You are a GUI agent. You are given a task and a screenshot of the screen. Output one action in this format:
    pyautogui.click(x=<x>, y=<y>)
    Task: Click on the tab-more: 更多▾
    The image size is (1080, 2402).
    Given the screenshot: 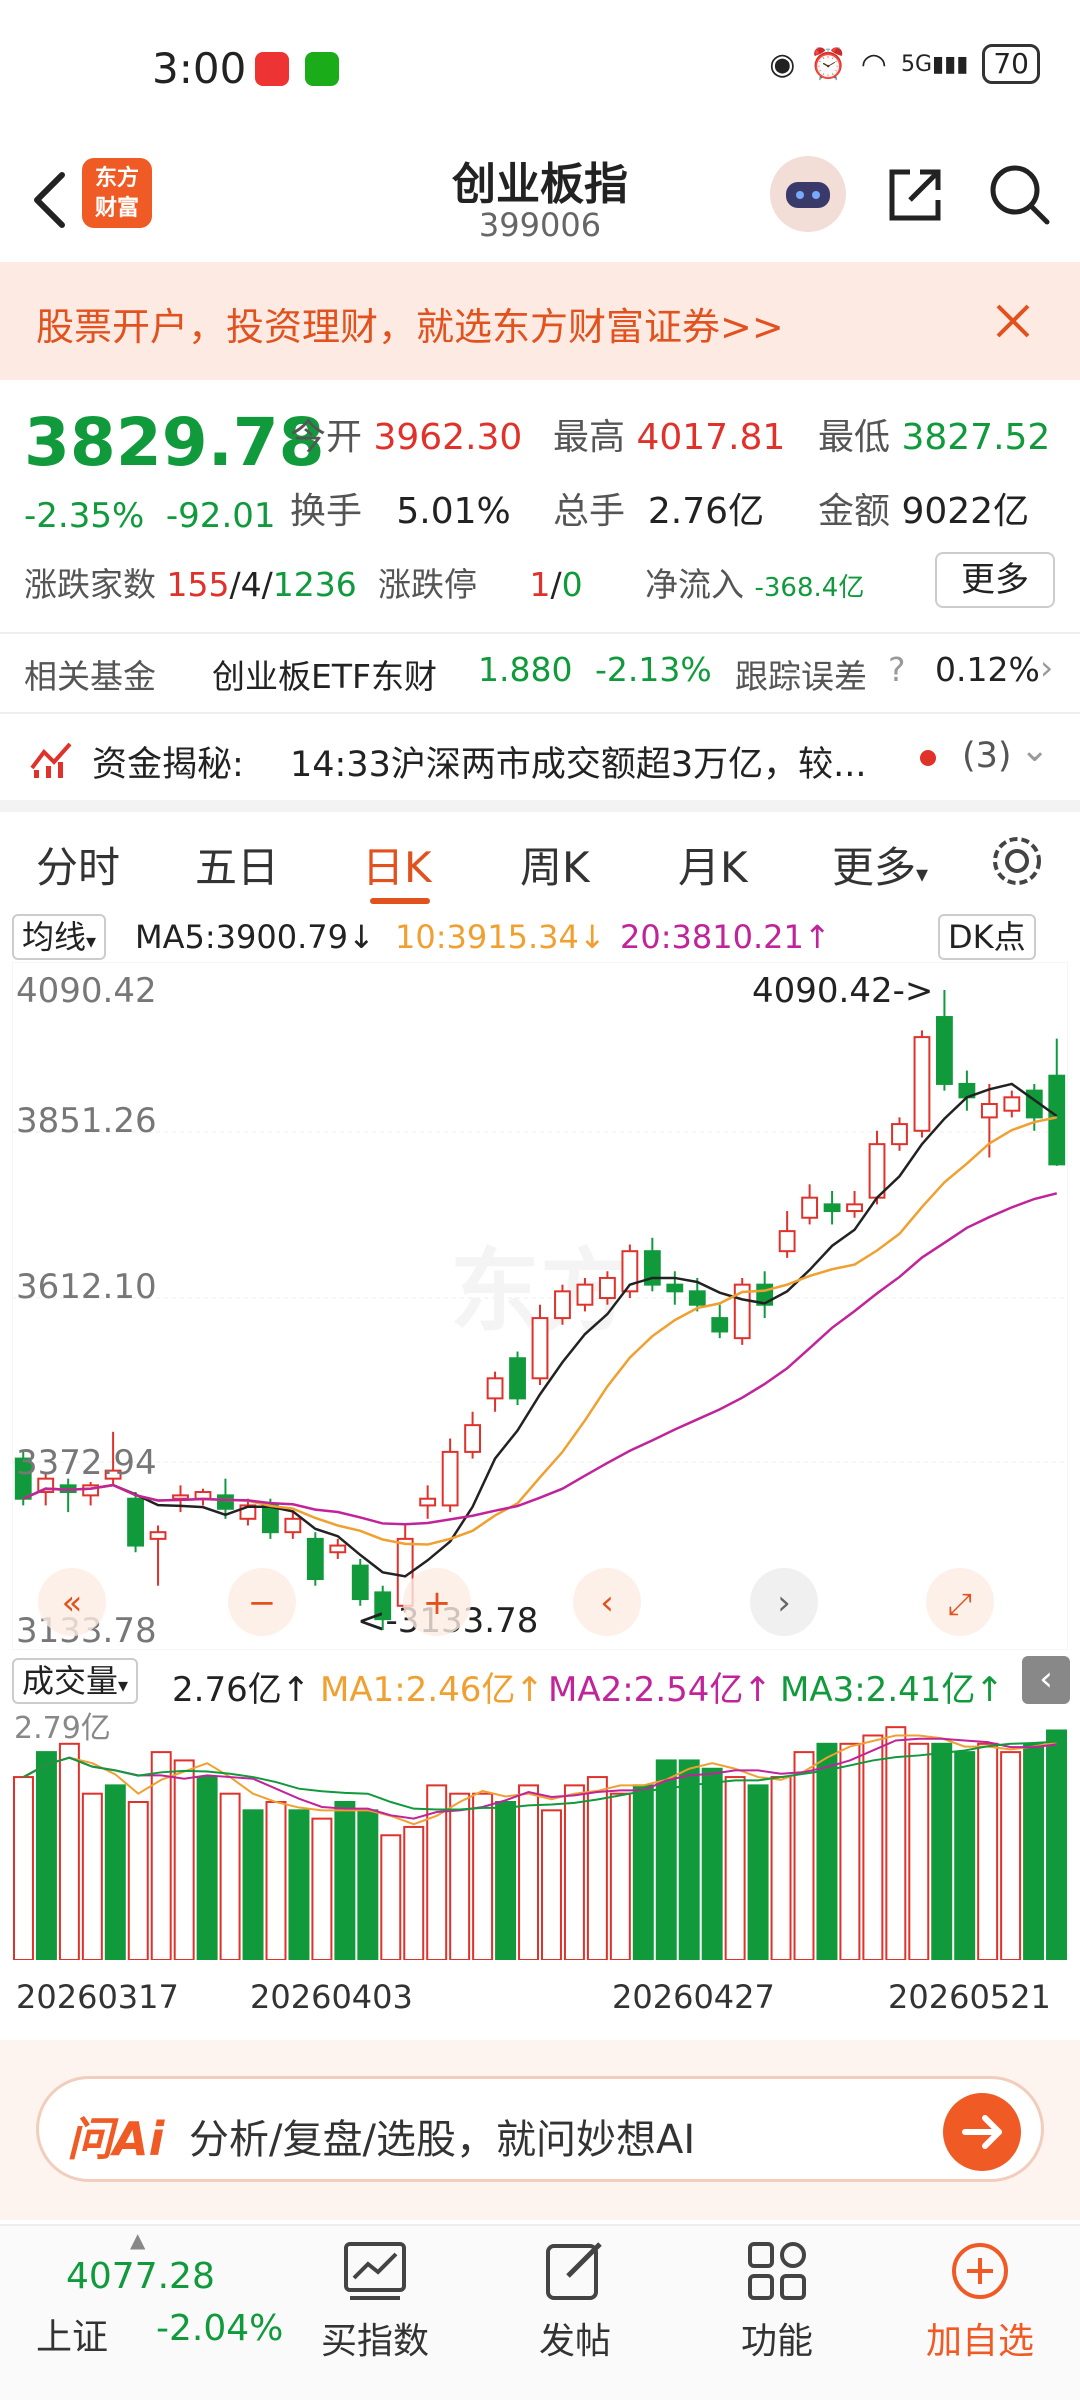 What is the action you would take?
    pyautogui.click(x=880, y=864)
    